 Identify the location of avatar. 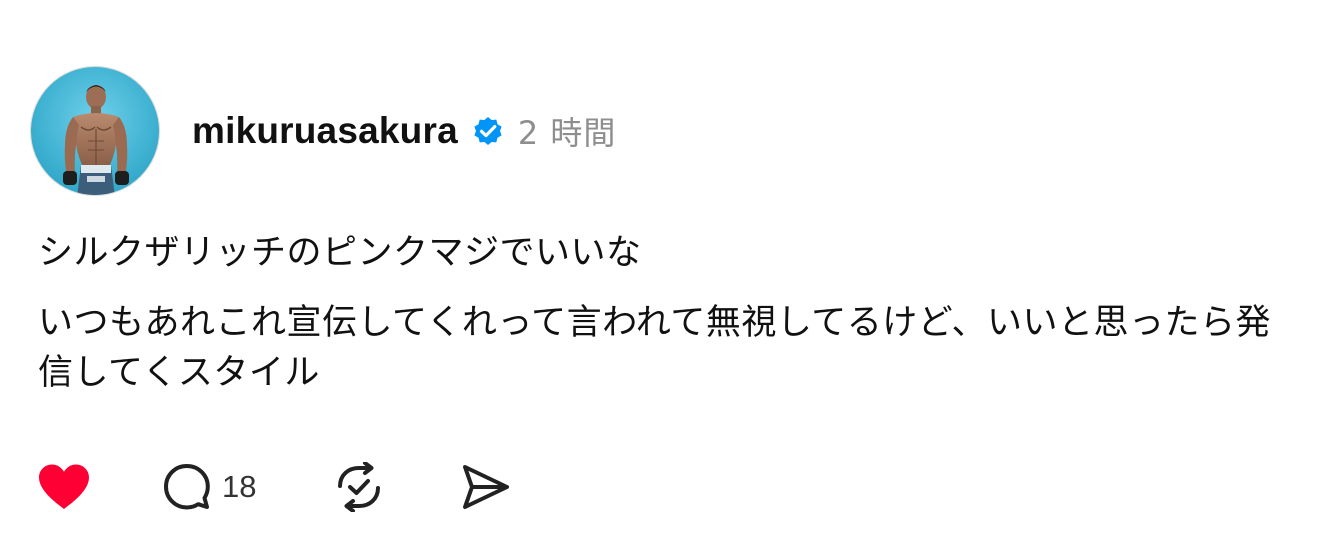
(95, 131).